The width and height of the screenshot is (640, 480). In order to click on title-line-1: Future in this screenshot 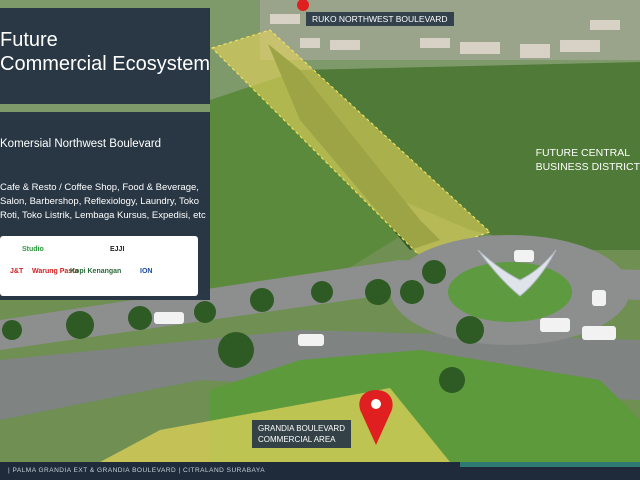, I will do `click(29, 40)`.